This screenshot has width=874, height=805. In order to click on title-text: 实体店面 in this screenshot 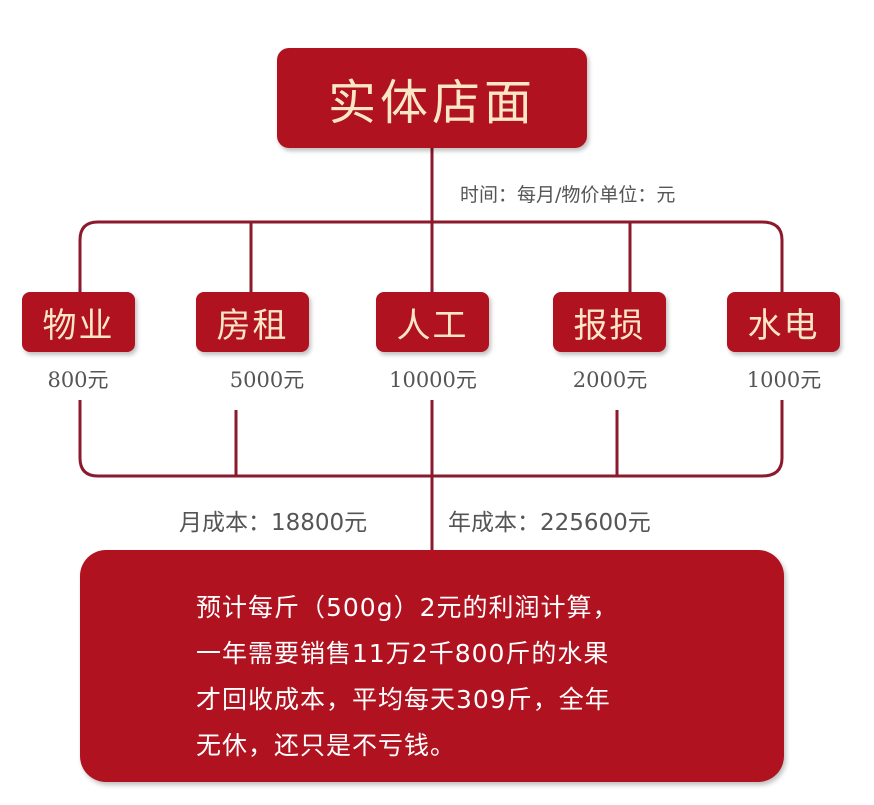, I will do `click(431, 103)`.